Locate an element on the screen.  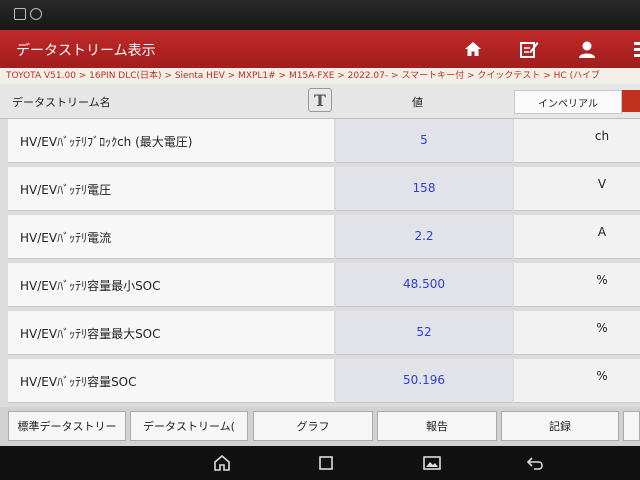
table-row: HV/EVﾊﾞｯﾃﾘﾌﾞﾛｯｸch (最大電圧) 5 ch is located at coordinates (320, 141).